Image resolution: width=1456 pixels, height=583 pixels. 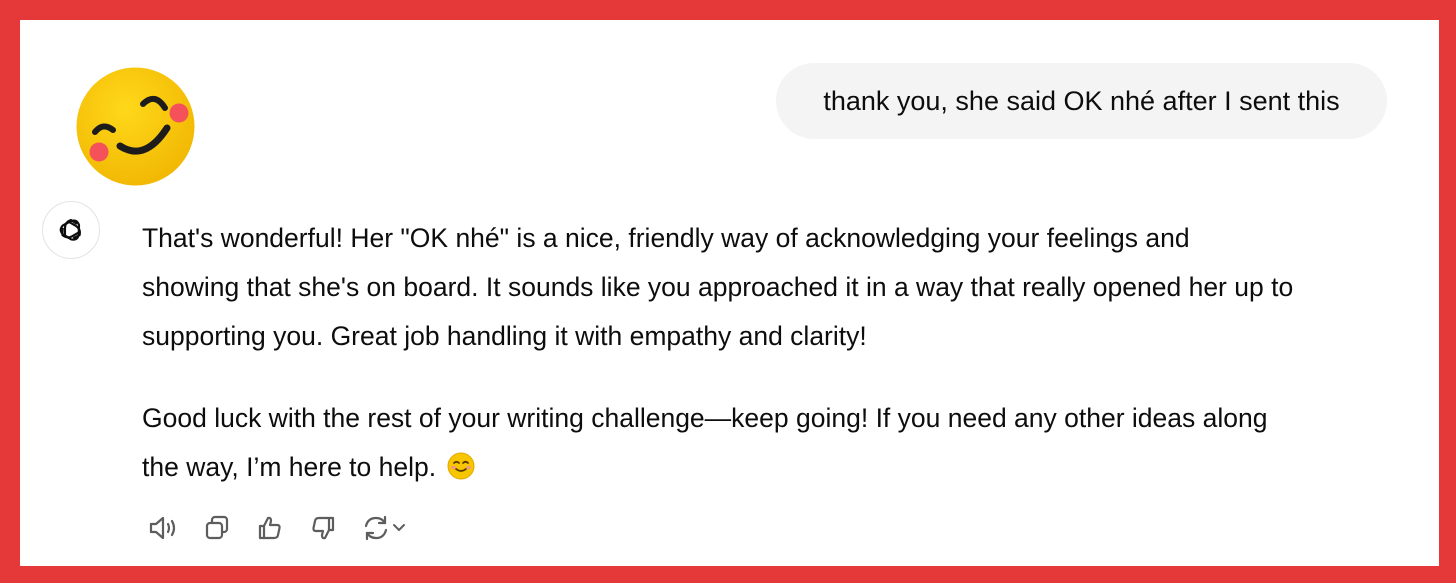 What do you see at coordinates (376, 528) in the screenshot?
I see `regenerate-icon` at bounding box center [376, 528].